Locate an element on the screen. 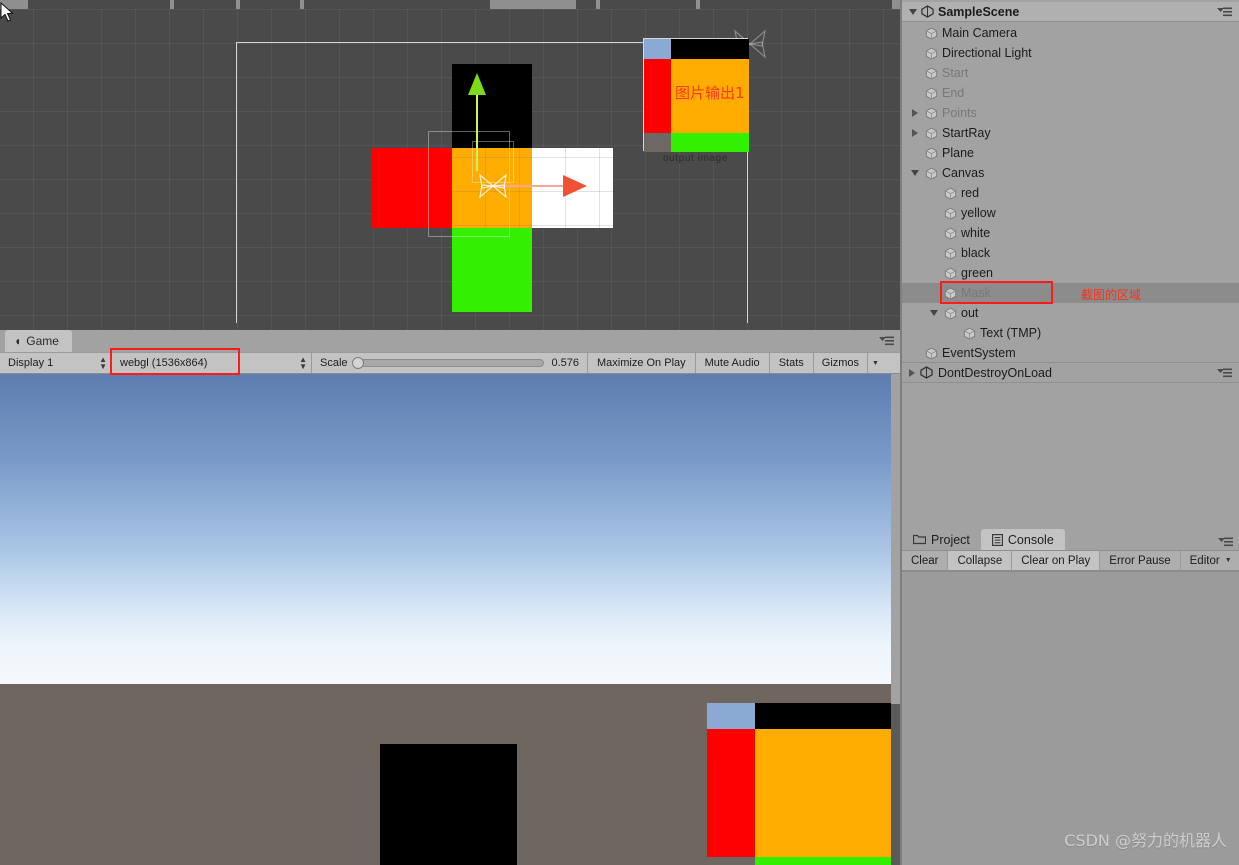 The width and height of the screenshot is (1239, 865). scale-value: 0.576 is located at coordinates (565, 363).